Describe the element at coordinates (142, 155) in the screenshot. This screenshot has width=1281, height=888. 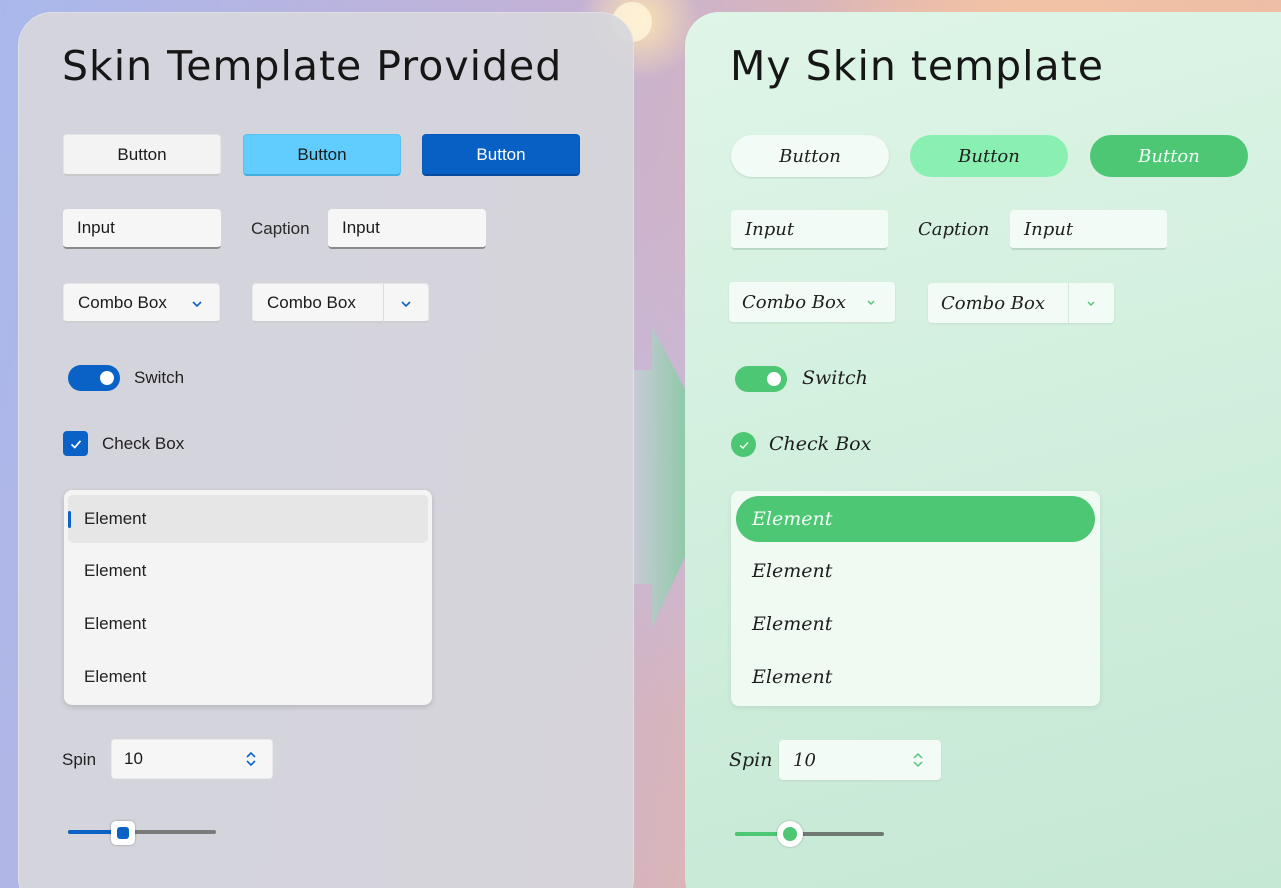
I see `left-default-button: Button` at that location.